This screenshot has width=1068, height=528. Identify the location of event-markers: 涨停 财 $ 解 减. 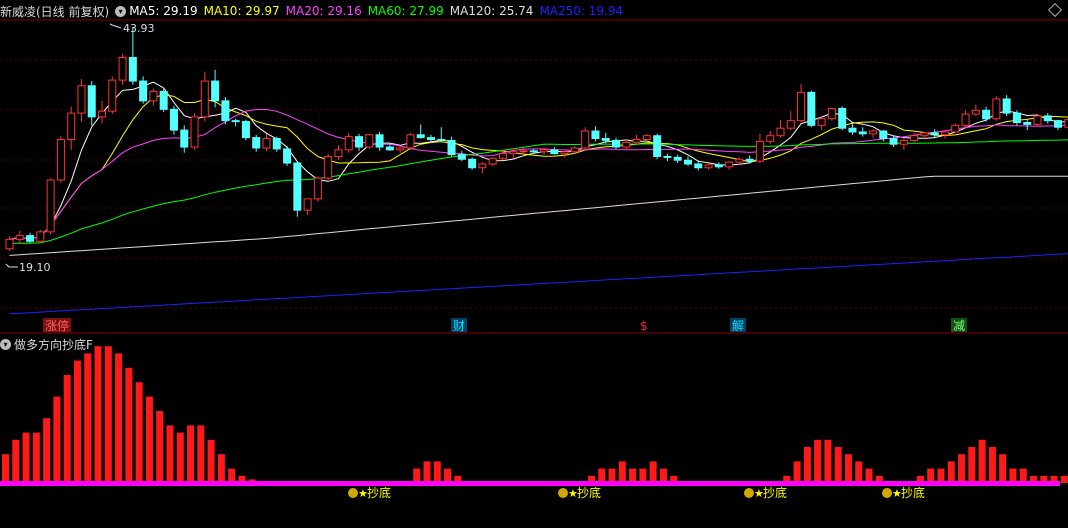
(505, 325).